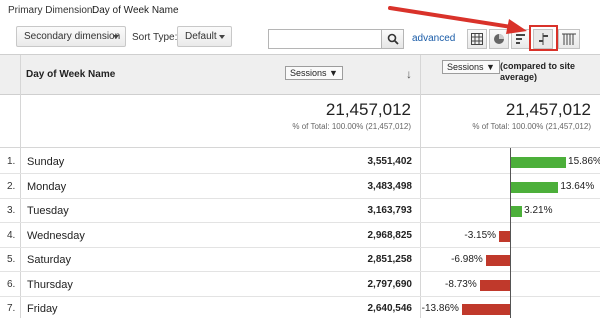 Image resolution: width=600 pixels, height=318 pixels. Describe the element at coordinates (135, 10) in the screenshot. I see `primary-dimension-value: Day of Week Name` at that location.